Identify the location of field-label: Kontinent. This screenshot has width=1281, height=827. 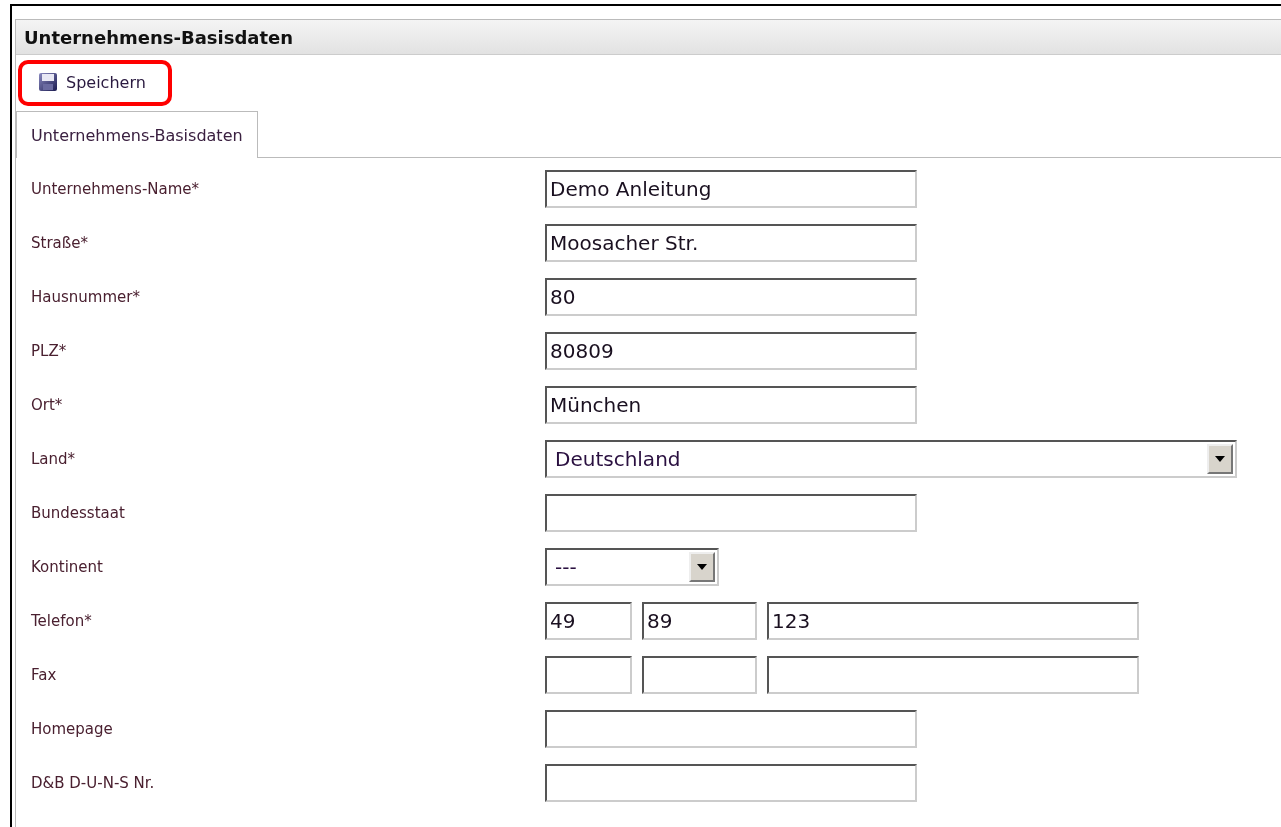
(67, 567).